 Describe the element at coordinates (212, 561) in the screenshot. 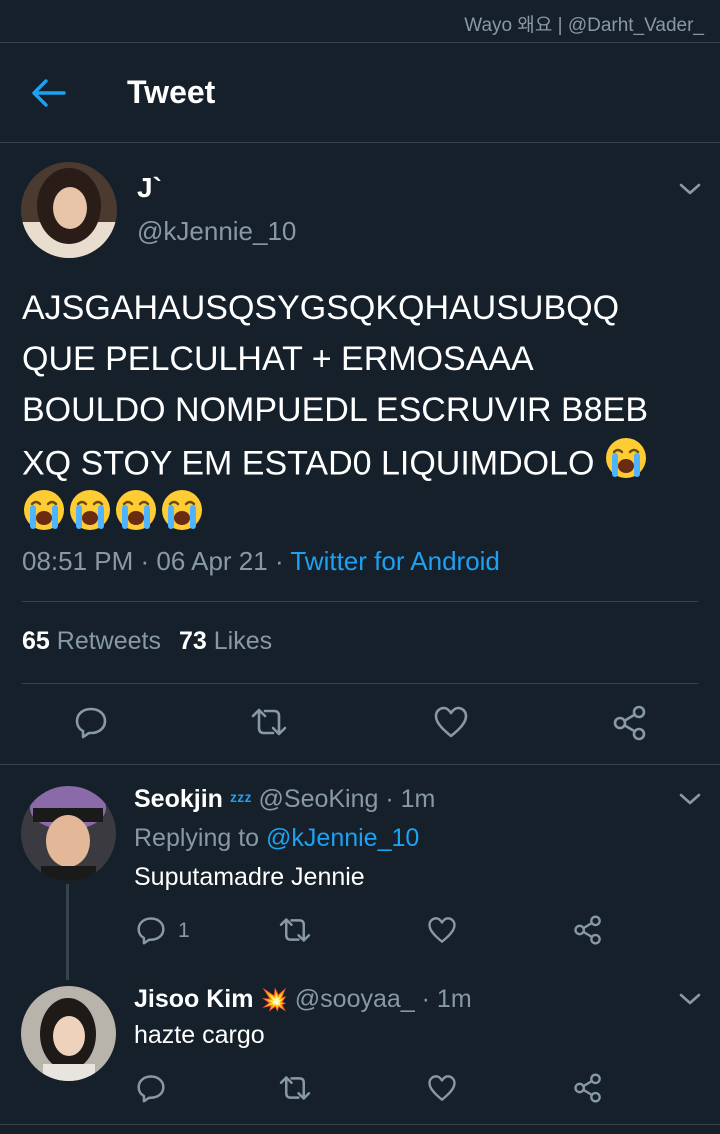

I see `tweet-date: 06 Apr 21` at that location.